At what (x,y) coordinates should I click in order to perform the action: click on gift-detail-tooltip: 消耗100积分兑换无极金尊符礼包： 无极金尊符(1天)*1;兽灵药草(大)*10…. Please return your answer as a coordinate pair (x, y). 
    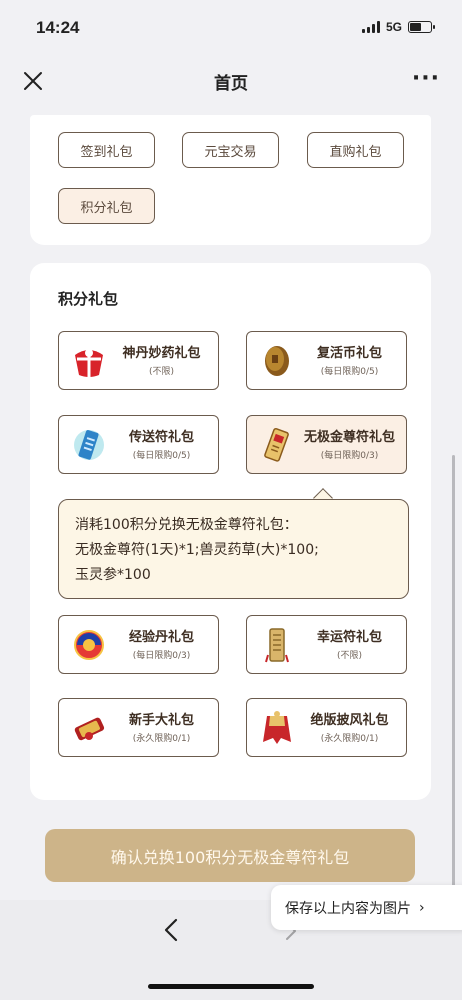
    Looking at the image, I should click on (233, 549).